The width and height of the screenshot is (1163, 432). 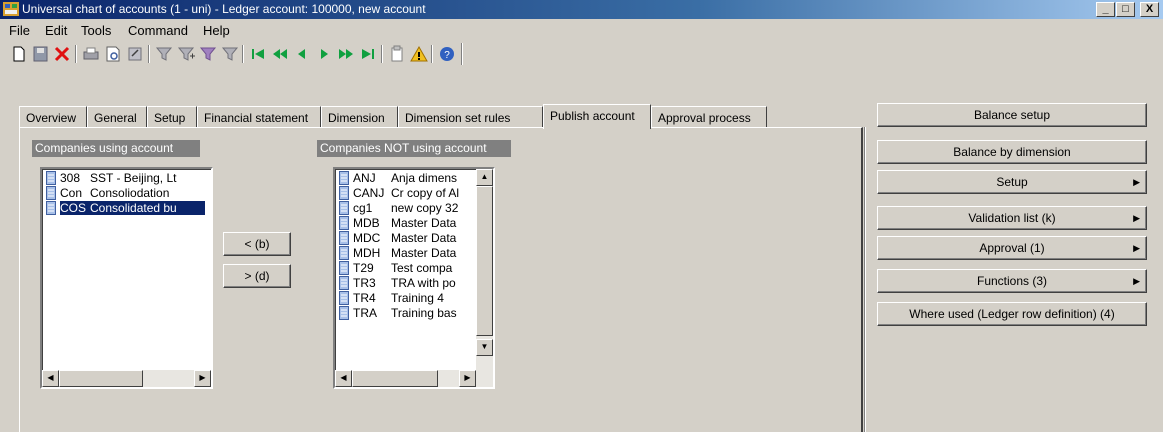 I want to click on setup-menu-button: Setup ▶, so click(x=1012, y=182).